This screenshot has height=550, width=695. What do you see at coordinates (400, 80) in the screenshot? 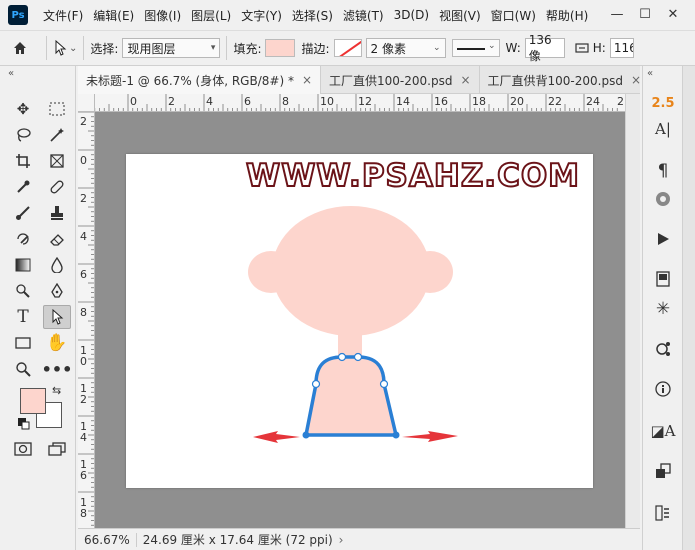
I see `tab-document-2: 工厂直供100-200.psd ×` at bounding box center [400, 80].